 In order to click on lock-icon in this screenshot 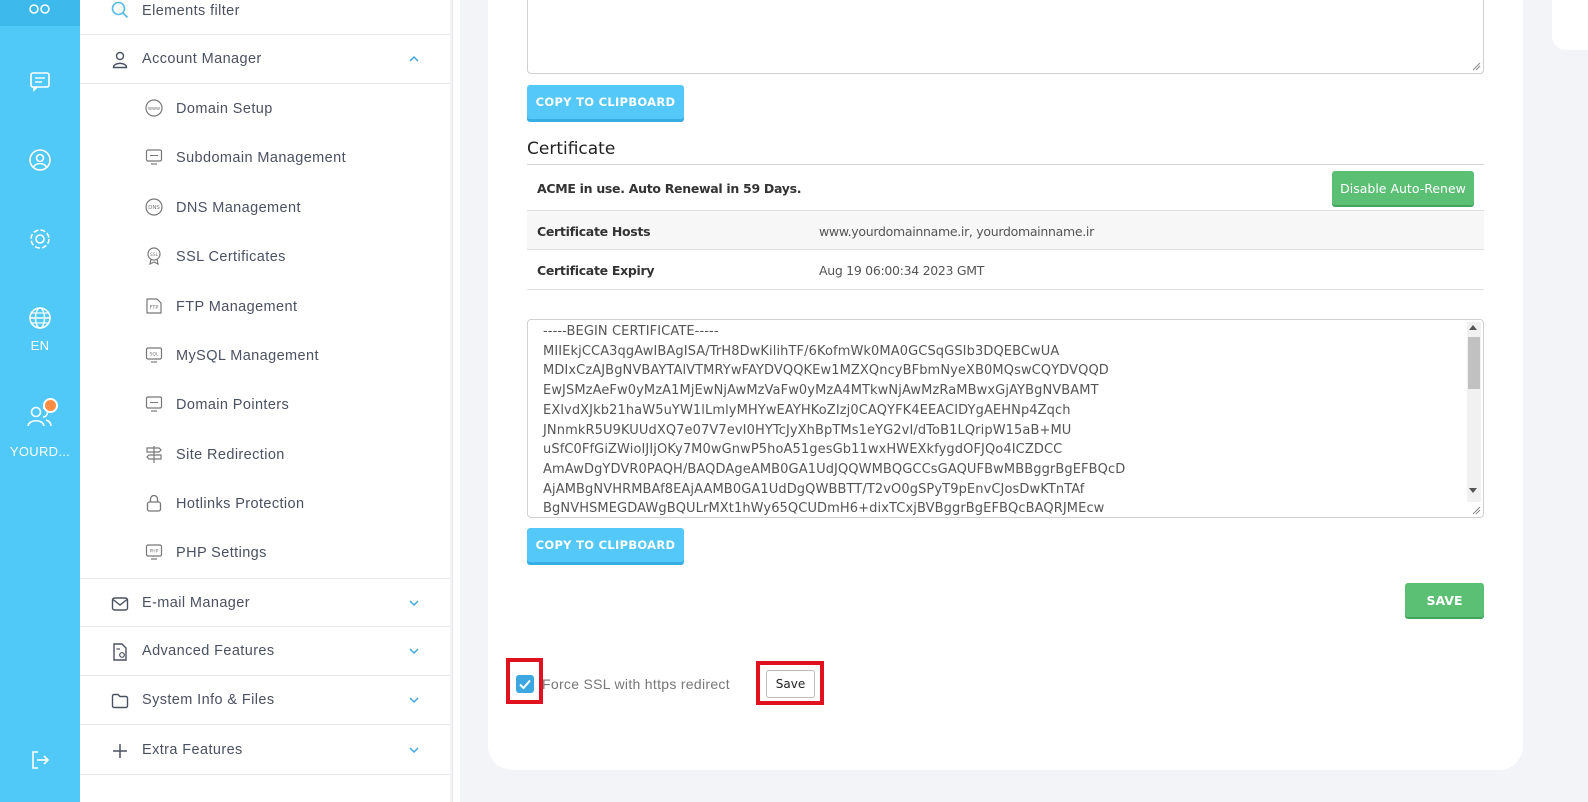, I will do `click(154, 503)`.